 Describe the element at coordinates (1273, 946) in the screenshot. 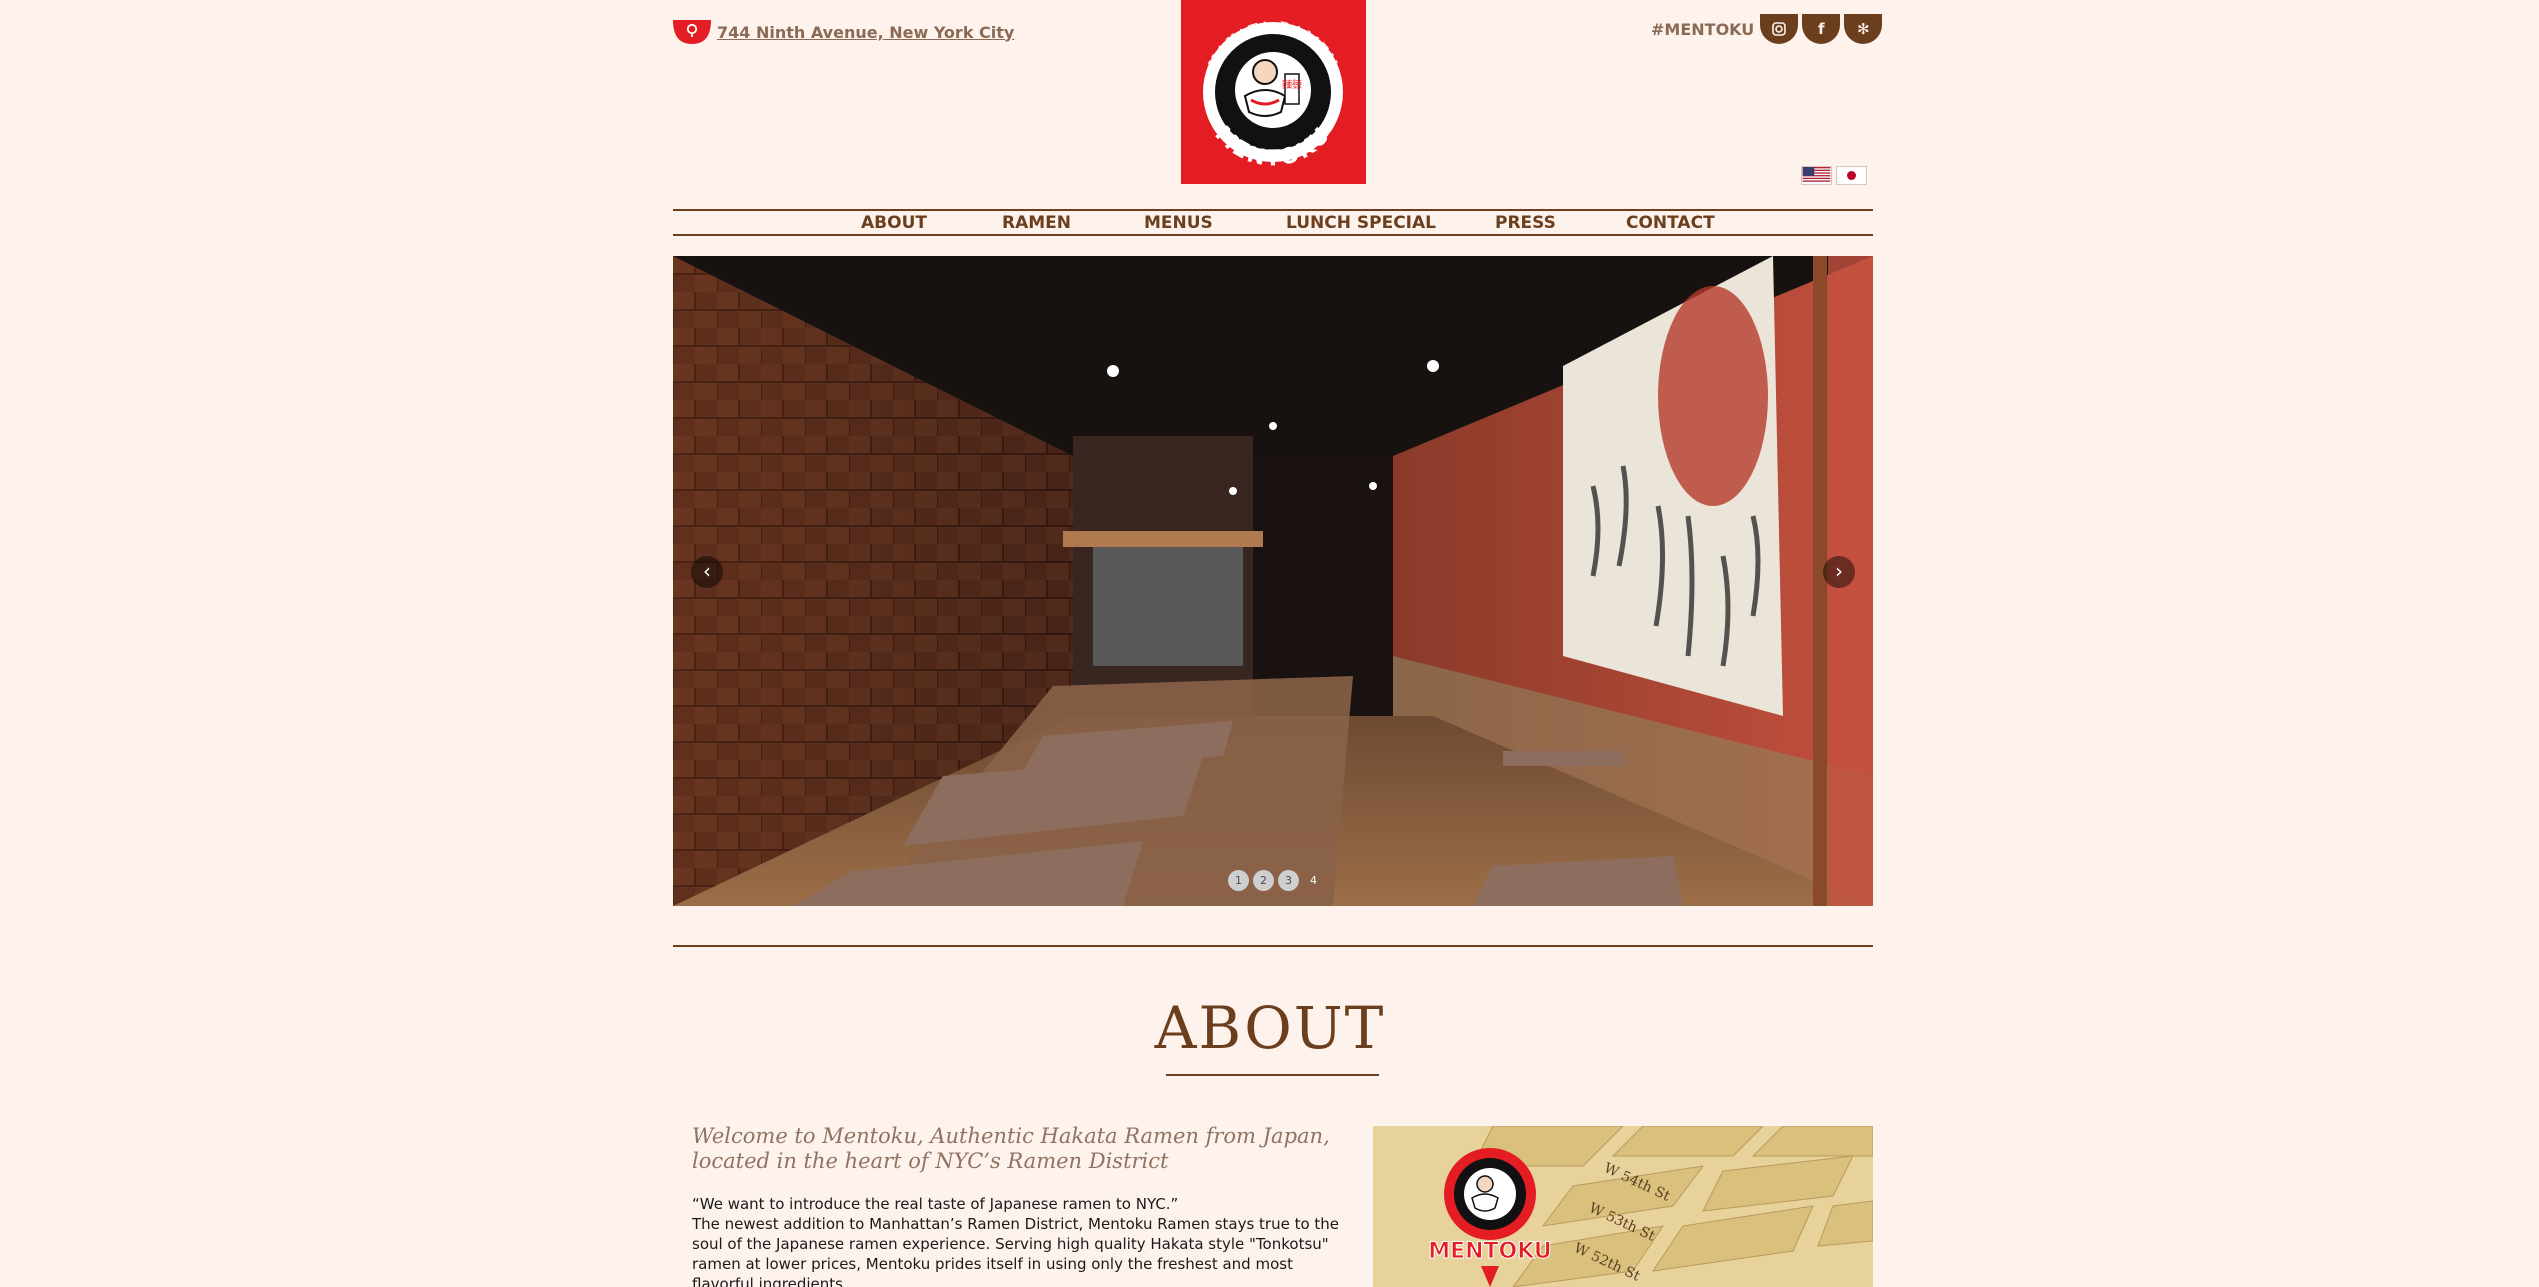

I see `section-divider` at that location.